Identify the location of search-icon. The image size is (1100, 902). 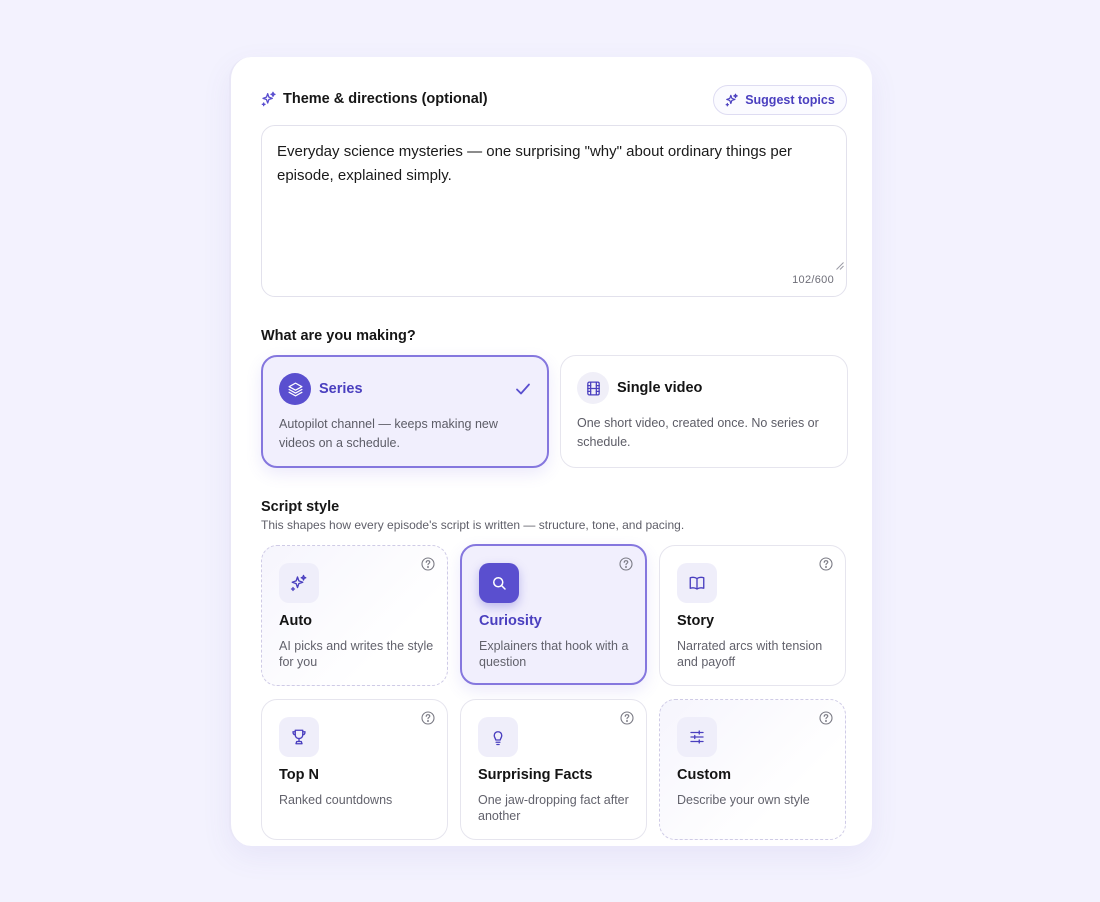
(499, 583).